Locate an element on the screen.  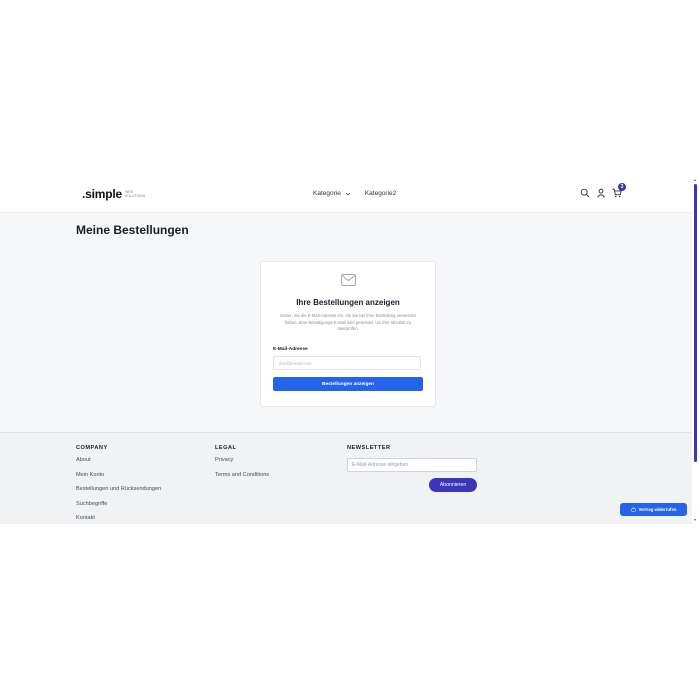
revoke-contract-label: Vertrag widerrufen is located at coordinates (657, 509).